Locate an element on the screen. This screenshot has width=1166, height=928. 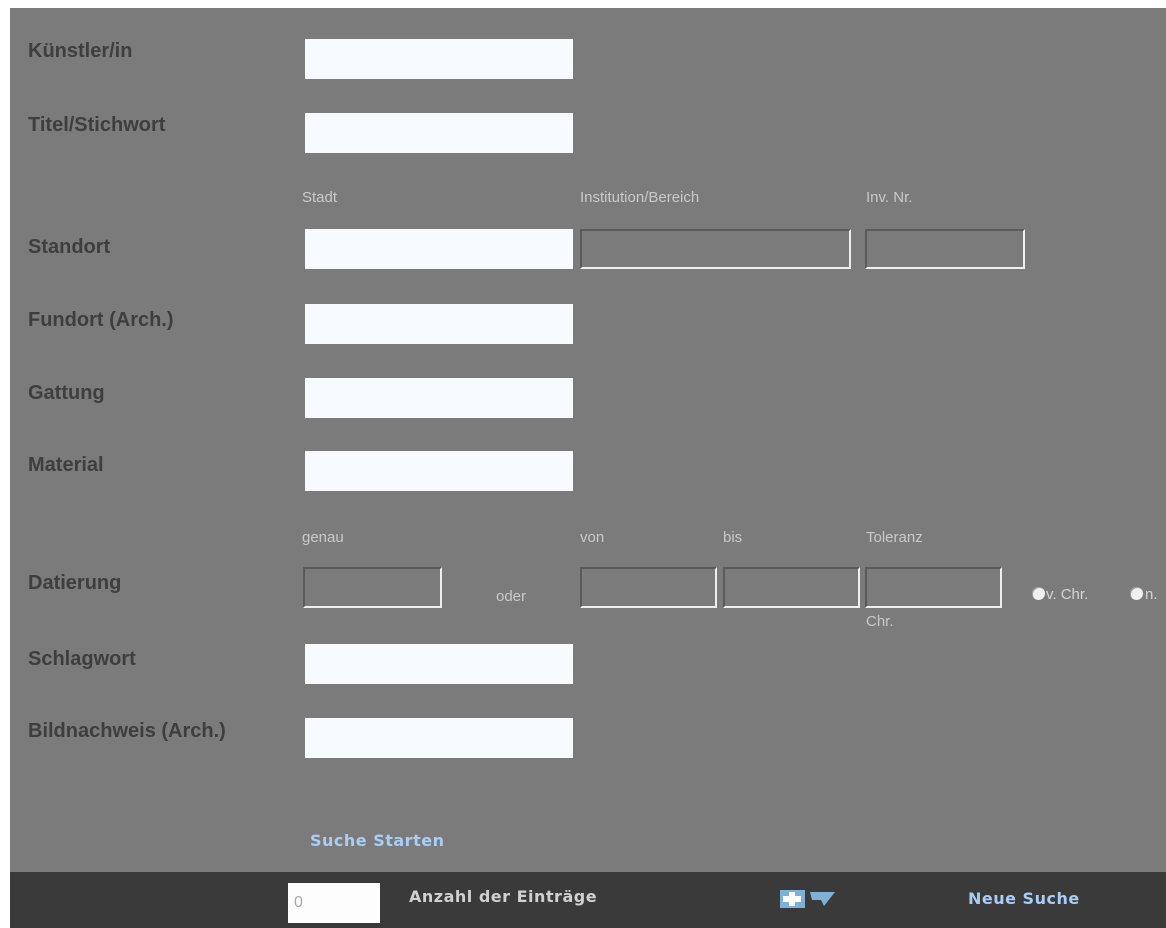
gattung-label: Gattung is located at coordinates (66, 393).